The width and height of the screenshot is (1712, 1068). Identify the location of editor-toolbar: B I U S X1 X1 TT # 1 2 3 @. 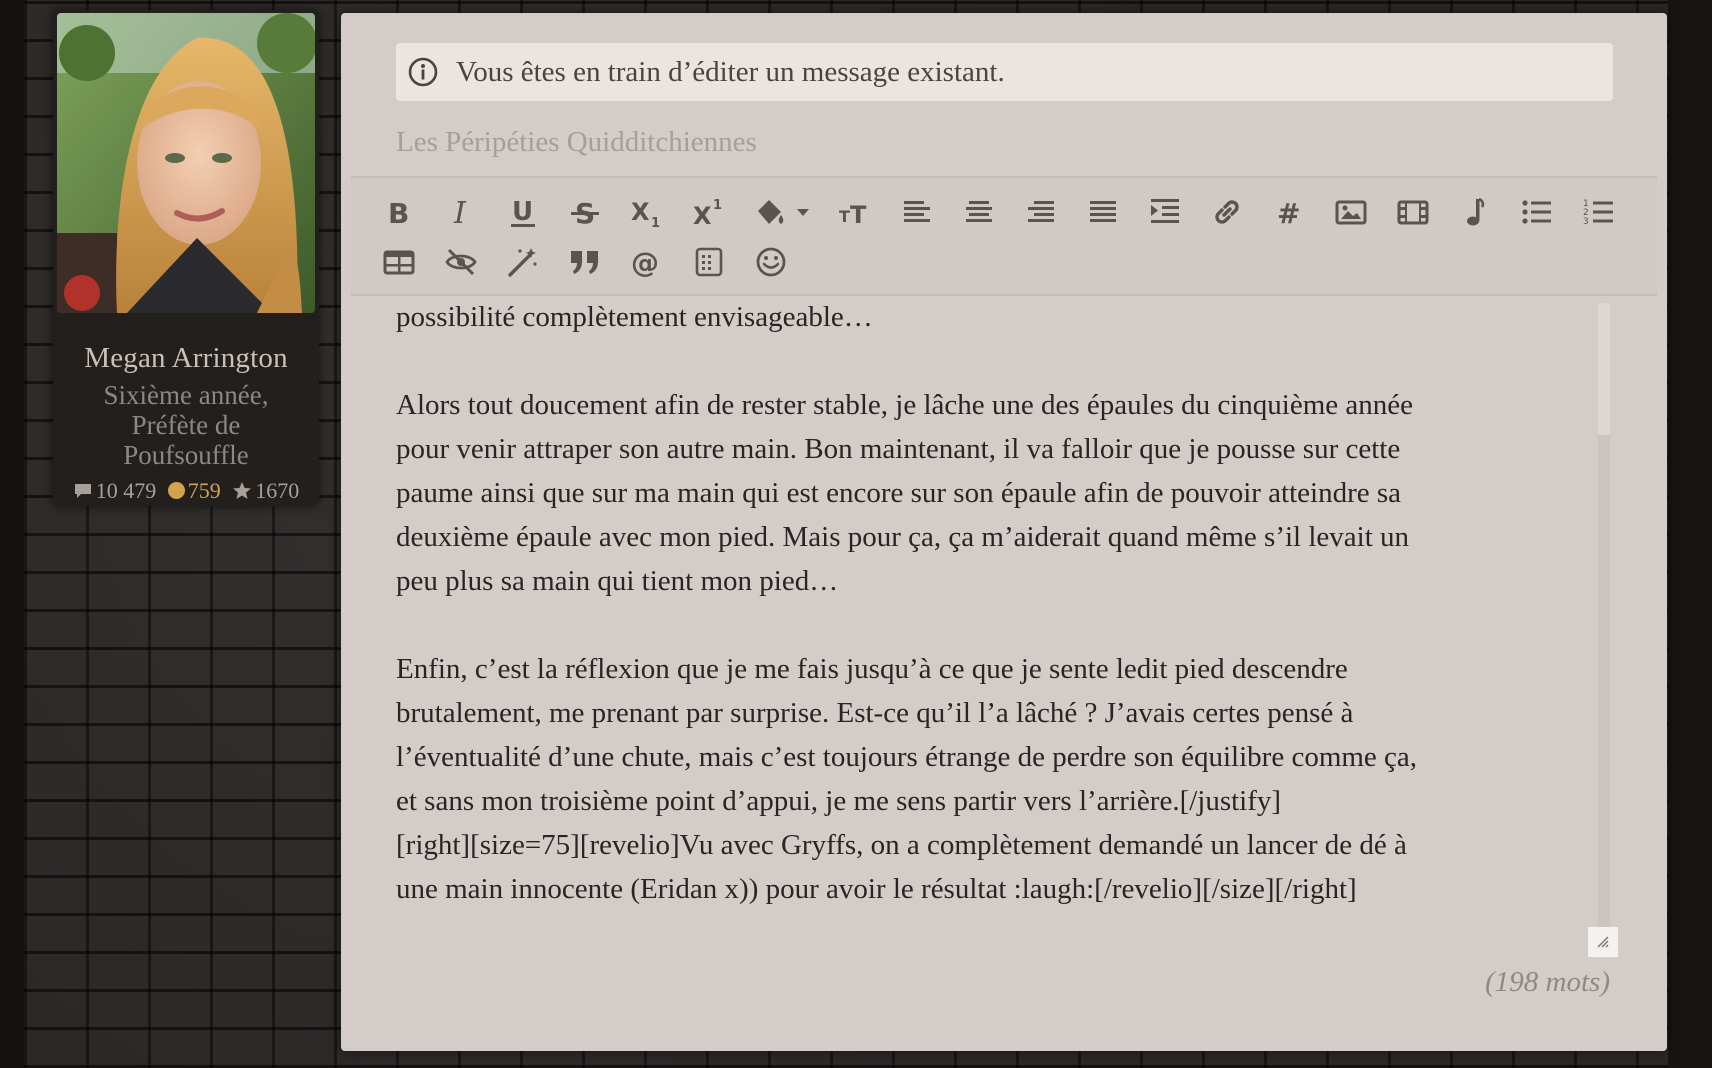
(1004, 236).